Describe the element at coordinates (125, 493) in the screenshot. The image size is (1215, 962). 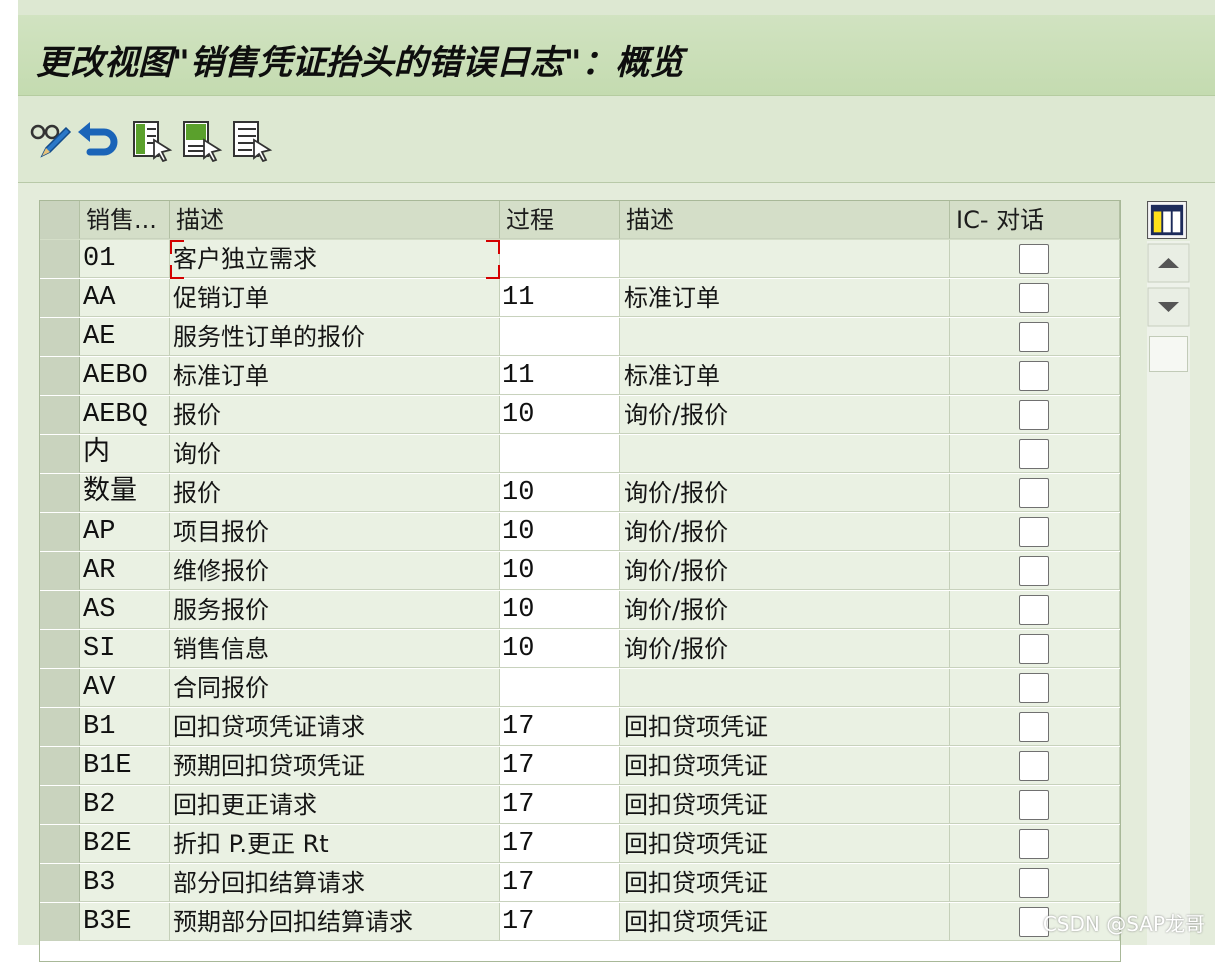
I see `cell-sales-doc-type: 数量` at that location.